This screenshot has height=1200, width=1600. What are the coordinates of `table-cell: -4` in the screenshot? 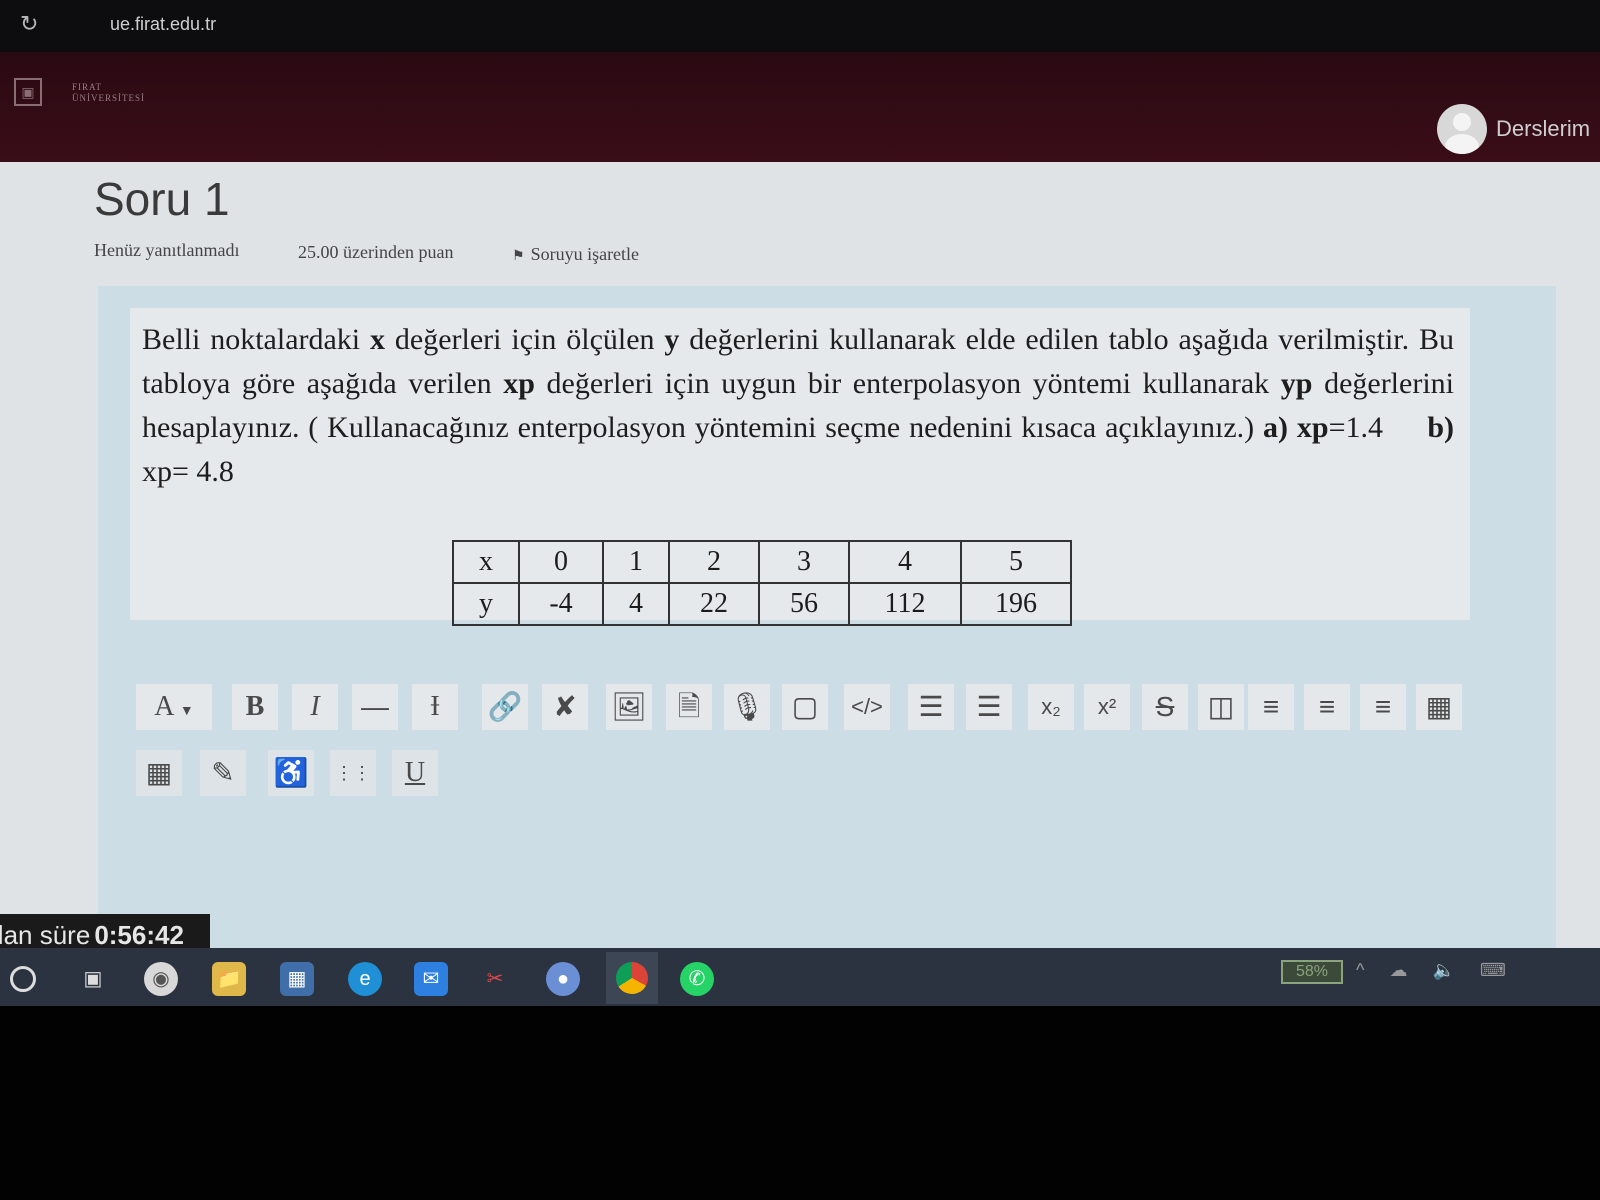 It's located at (561, 604).